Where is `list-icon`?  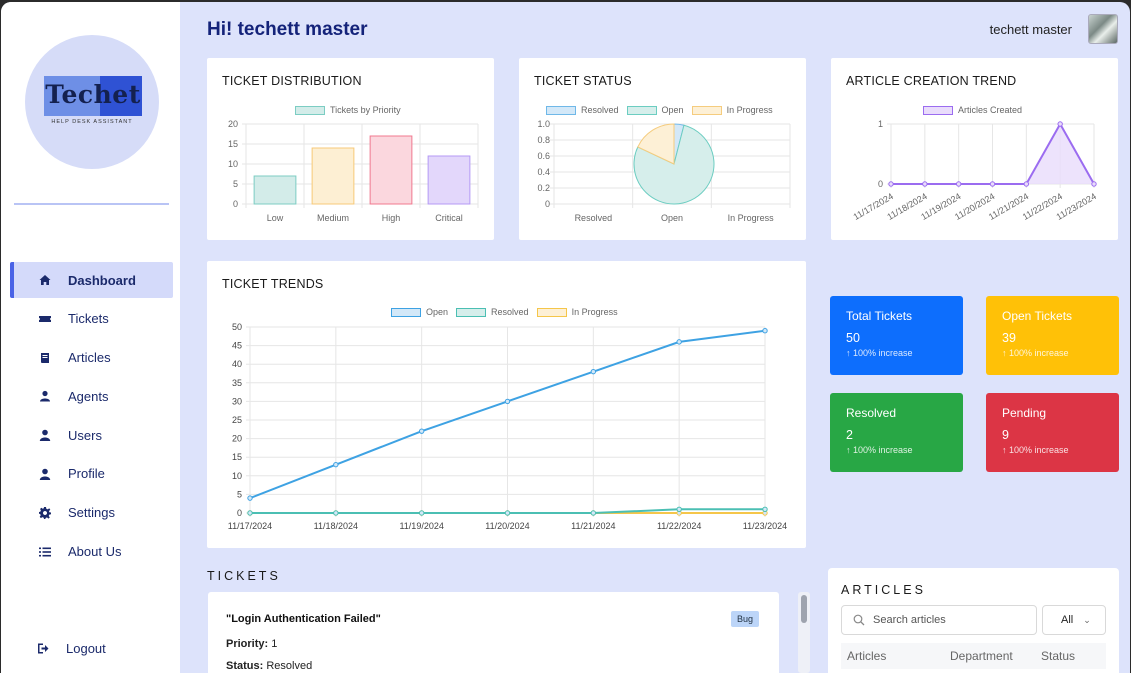
list-icon is located at coordinates (45, 552).